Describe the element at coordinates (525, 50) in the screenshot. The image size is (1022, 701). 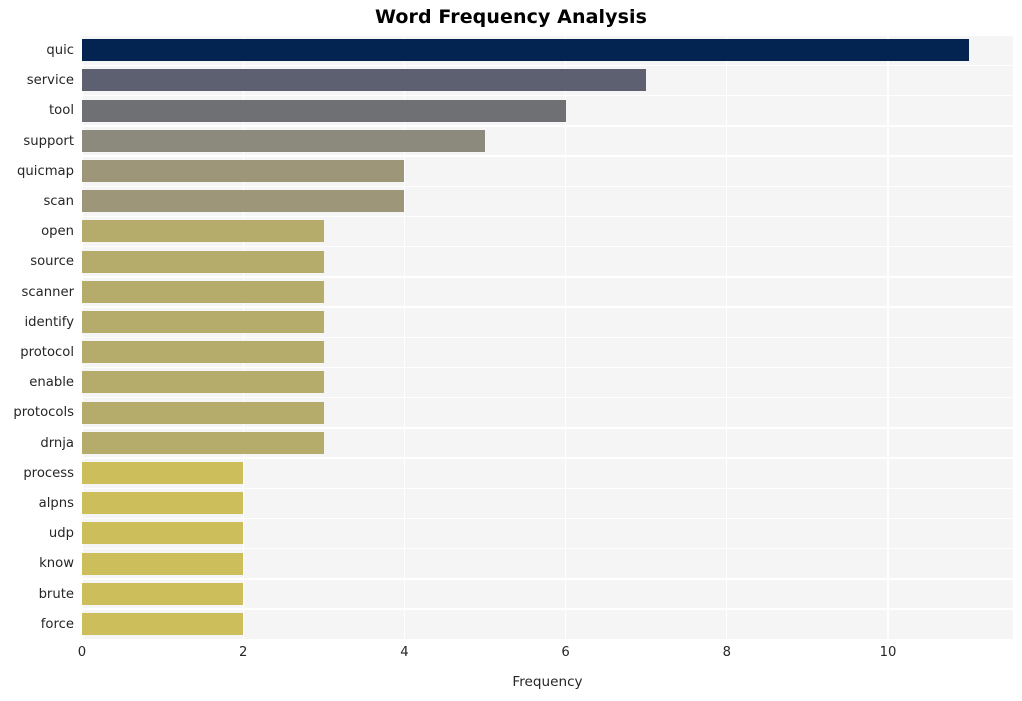
I see `bar-quic` at that location.